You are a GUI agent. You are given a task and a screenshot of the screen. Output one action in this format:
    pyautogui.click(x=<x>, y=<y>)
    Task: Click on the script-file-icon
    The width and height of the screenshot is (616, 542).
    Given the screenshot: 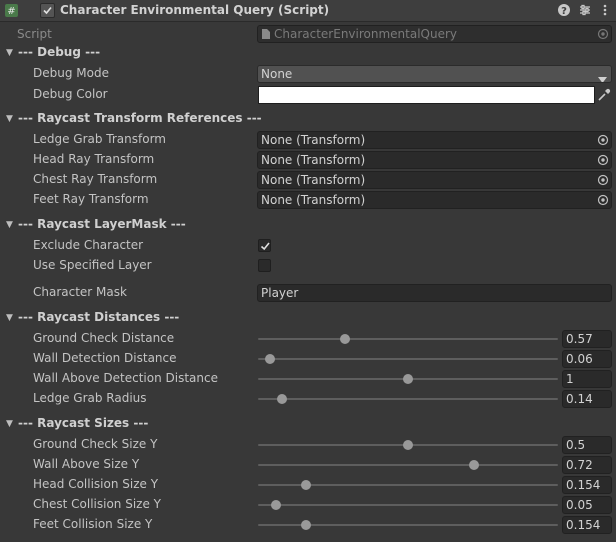 What is the action you would take?
    pyautogui.click(x=266, y=35)
    